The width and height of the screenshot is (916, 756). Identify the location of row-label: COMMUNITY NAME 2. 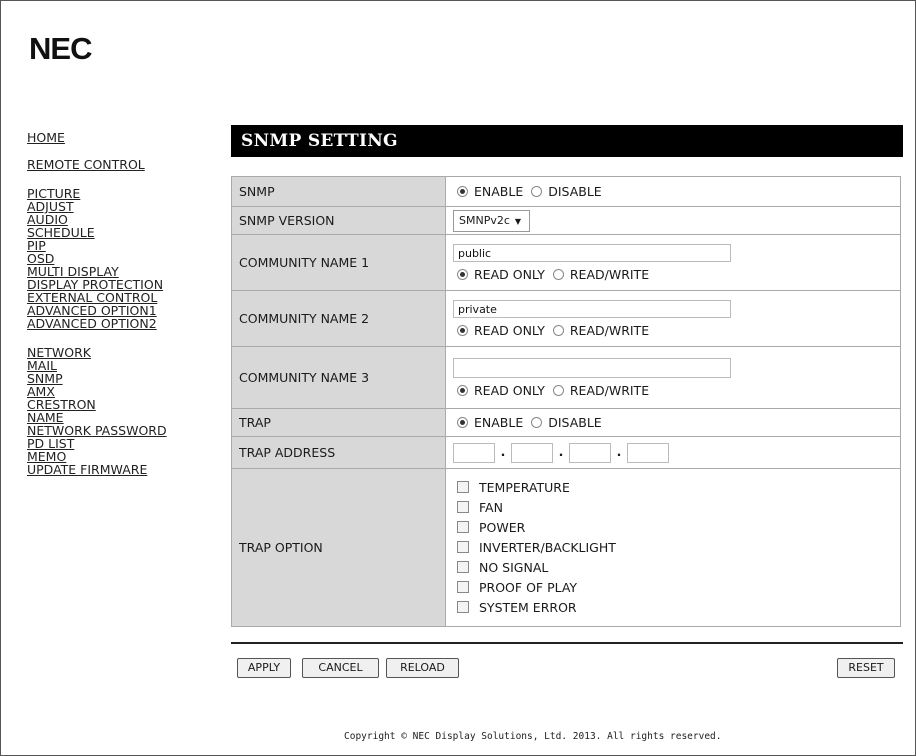
(338, 318).